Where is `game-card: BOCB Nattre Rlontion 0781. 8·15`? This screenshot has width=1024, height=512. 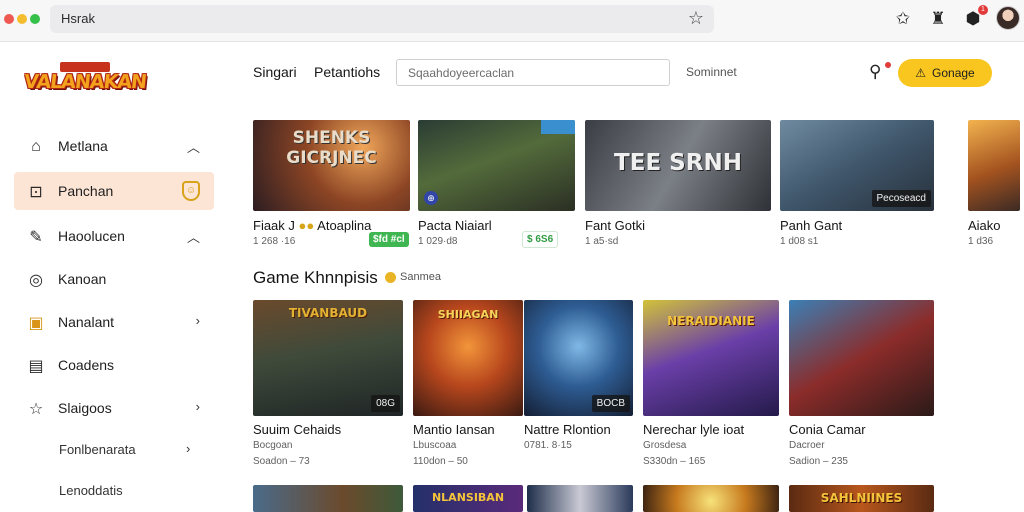
game-card: BOCB Nattre Rlontion 0781. 8·15 is located at coordinates (578, 385).